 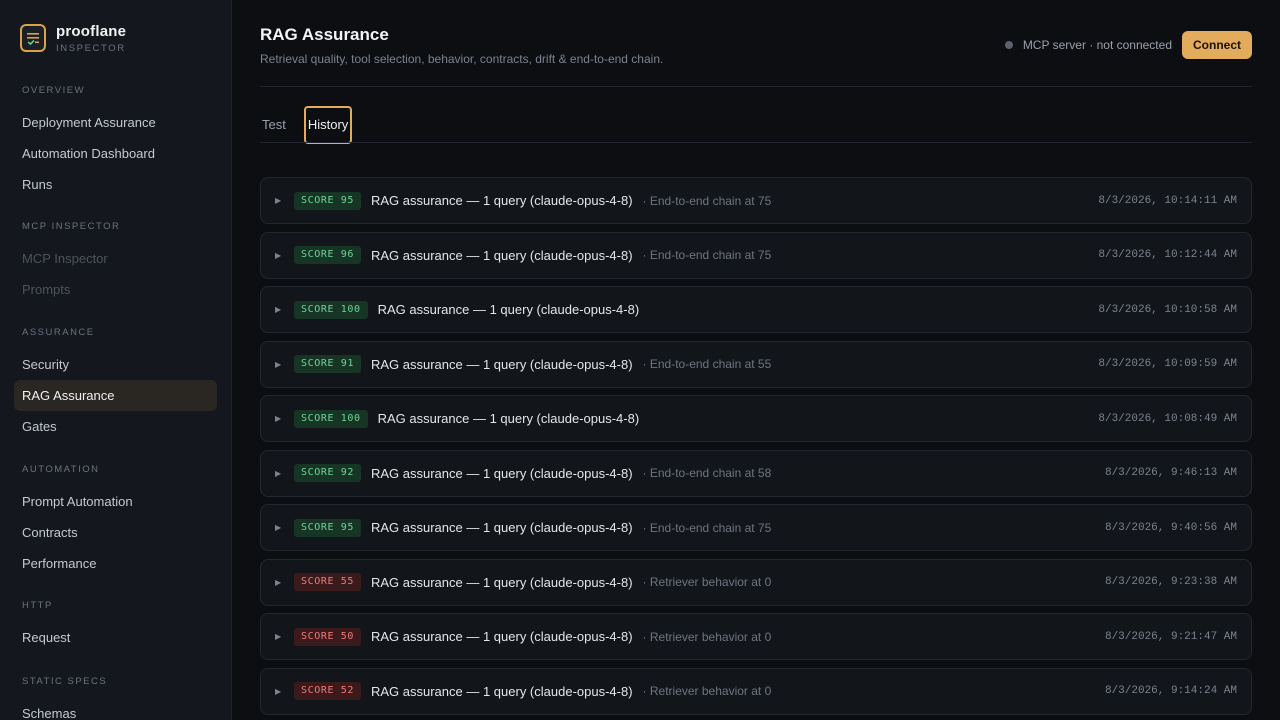 What do you see at coordinates (1170, 636) in the screenshot?
I see `history-row-timestamp: 8/3/2026, 9:21:47 AM` at bounding box center [1170, 636].